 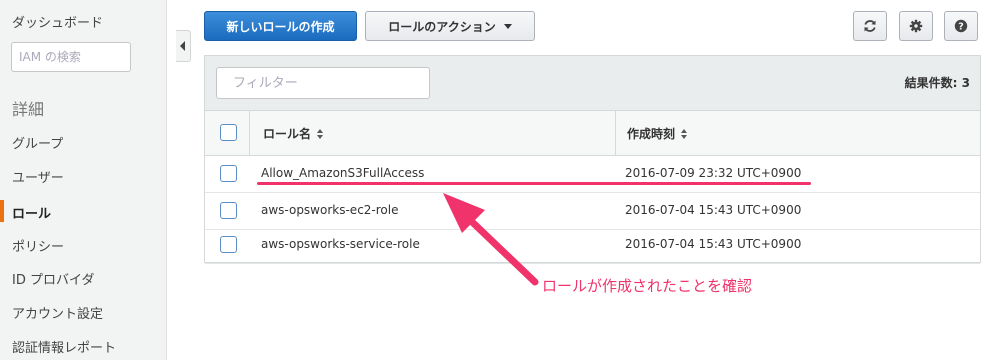 I want to click on sidebar-item-roles: ロール, so click(x=31, y=212).